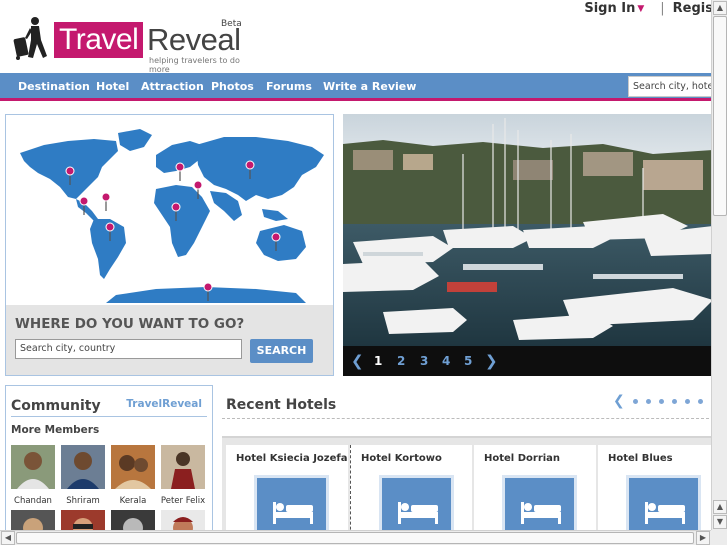 This screenshot has width=727, height=545. What do you see at coordinates (99, 40) in the screenshot?
I see `logo-travel-text: Travel` at bounding box center [99, 40].